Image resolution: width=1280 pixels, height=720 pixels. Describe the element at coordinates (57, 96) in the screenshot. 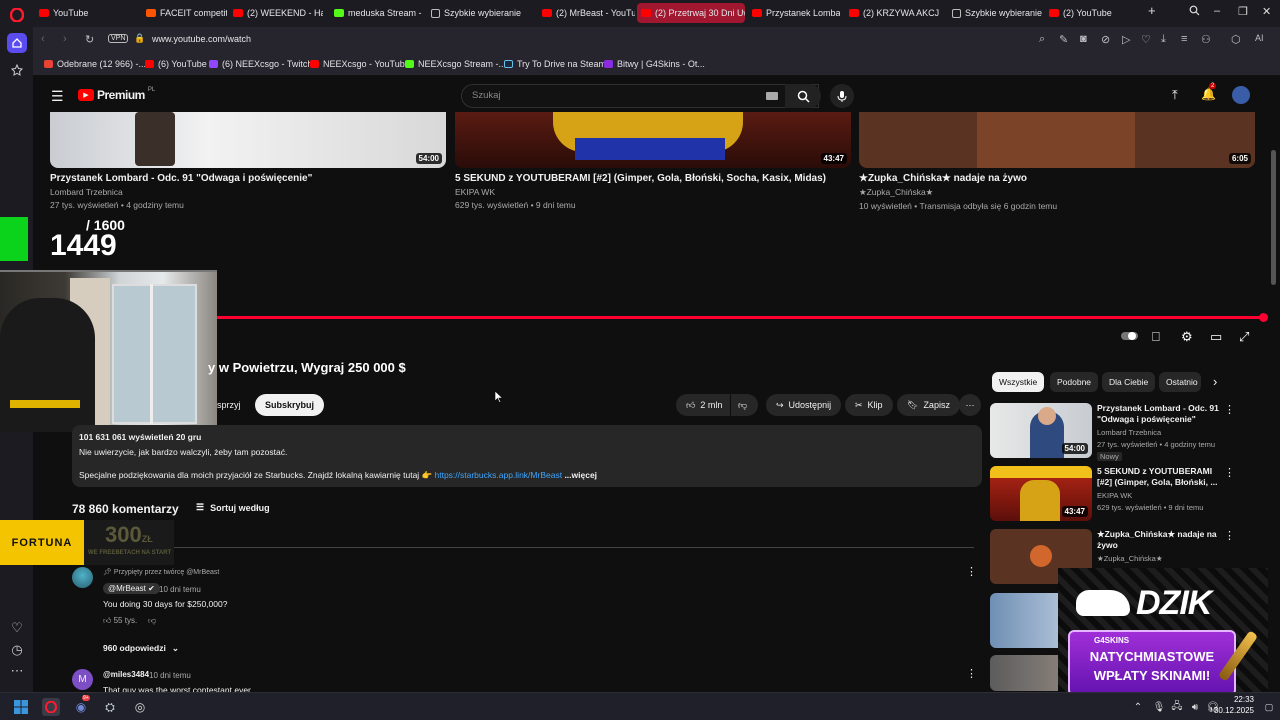

I see `hamburger-menu-icon: ☰` at that location.